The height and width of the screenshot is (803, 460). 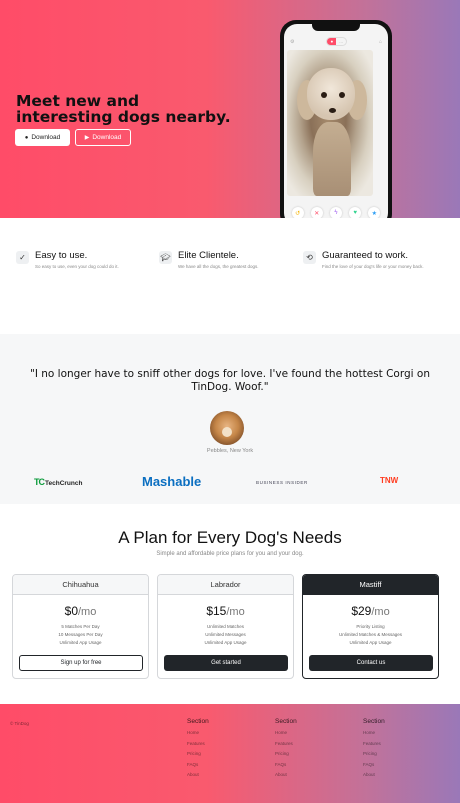 I want to click on contact-us-button: Contact us, so click(x=371, y=663).